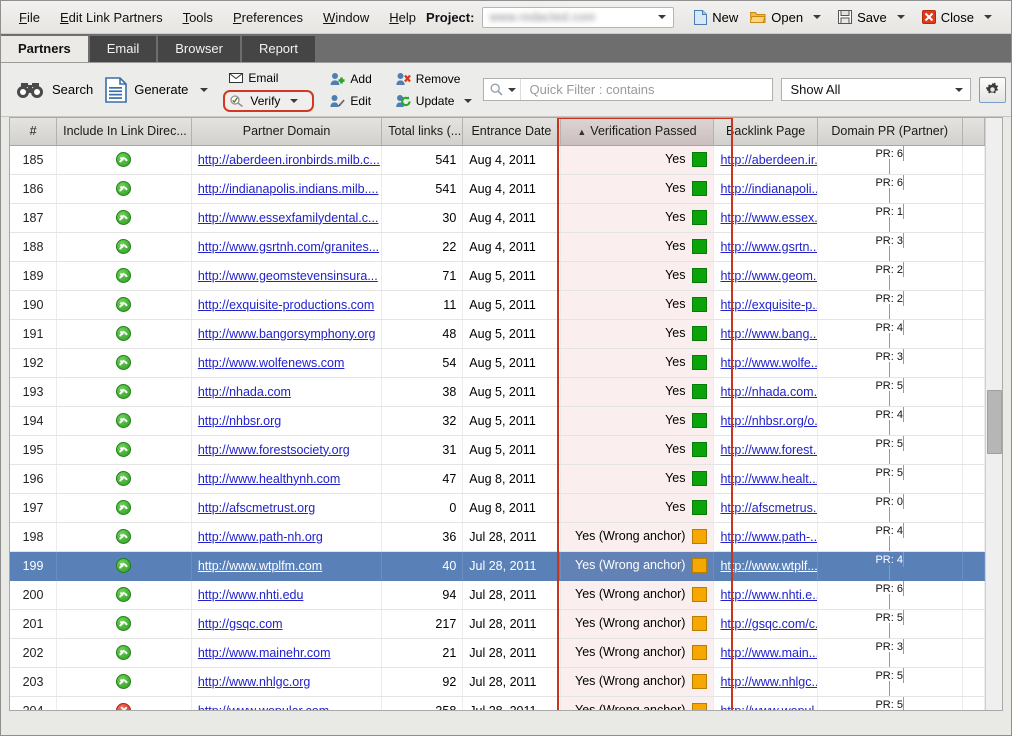  Describe the element at coordinates (350, 101) in the screenshot. I see `edit-button: Edit` at that location.